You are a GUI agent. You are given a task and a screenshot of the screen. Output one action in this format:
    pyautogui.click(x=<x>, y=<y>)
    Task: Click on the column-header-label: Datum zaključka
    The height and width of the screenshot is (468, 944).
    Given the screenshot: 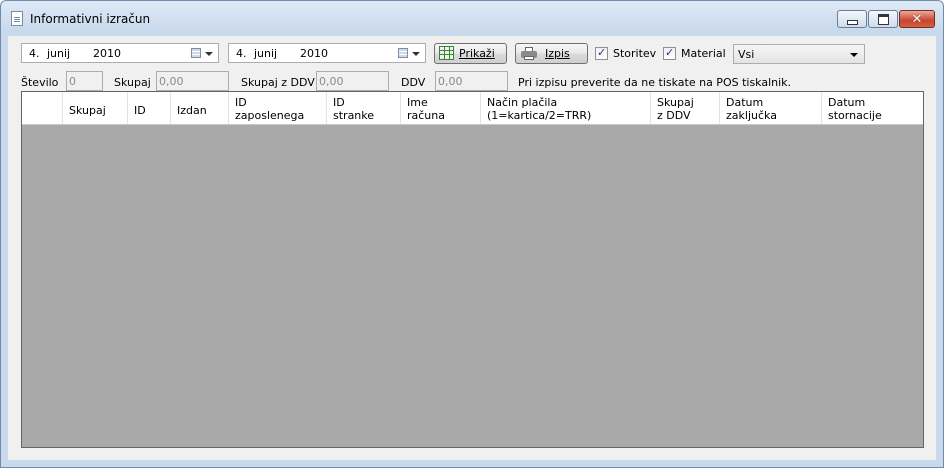 What is the action you would take?
    pyautogui.click(x=751, y=109)
    